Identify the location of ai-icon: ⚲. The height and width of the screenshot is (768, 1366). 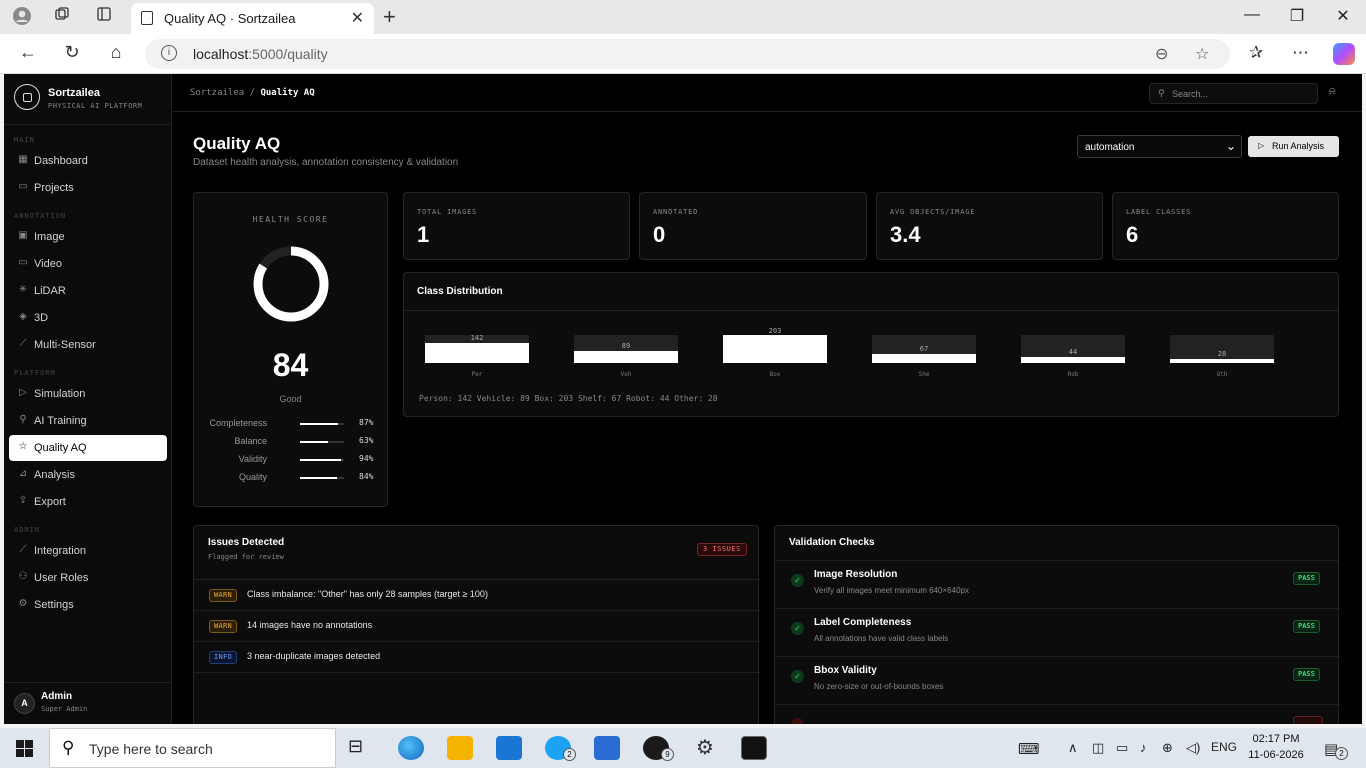
(23, 419).